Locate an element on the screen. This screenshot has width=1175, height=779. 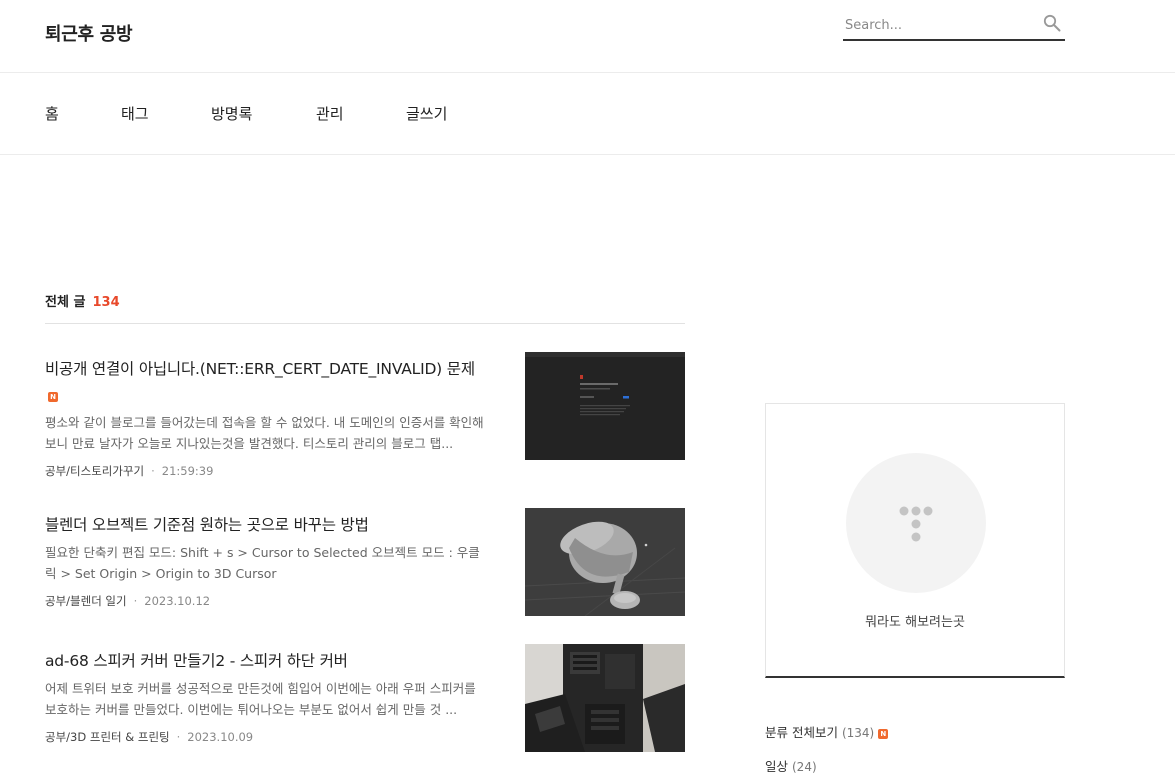
blender-model-image is located at coordinates (605, 562).